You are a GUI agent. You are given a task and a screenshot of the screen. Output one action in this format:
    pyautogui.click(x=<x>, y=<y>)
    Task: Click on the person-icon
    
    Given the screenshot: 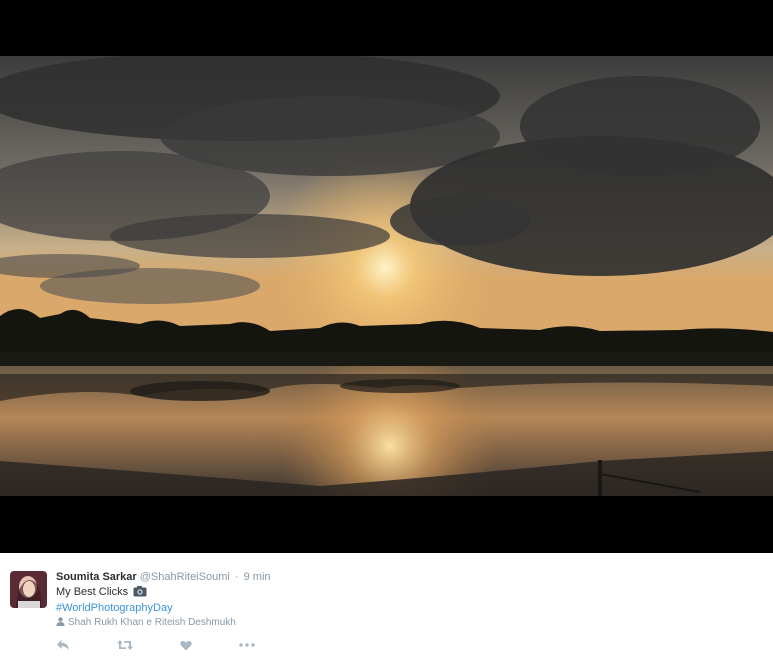 What is the action you would take?
    pyautogui.click(x=60, y=623)
    